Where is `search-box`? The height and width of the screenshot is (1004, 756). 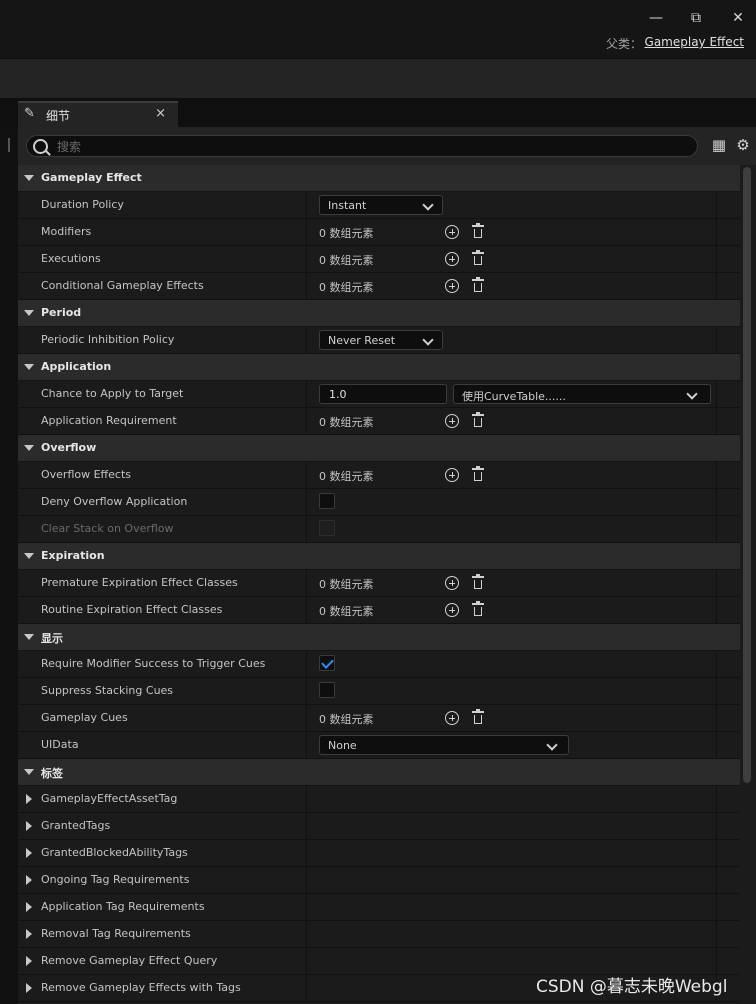
search-box is located at coordinates (362, 146).